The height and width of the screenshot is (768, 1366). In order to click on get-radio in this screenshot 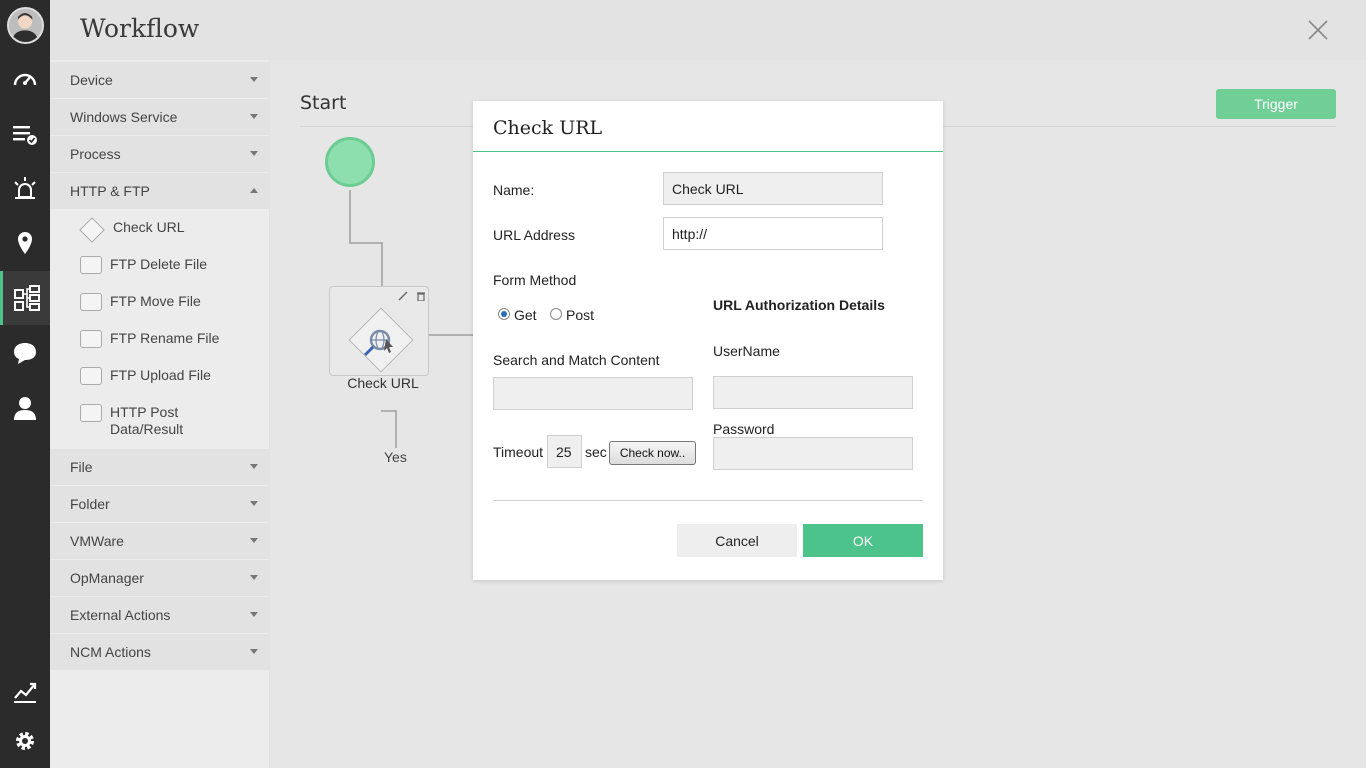, I will do `click(504, 314)`.